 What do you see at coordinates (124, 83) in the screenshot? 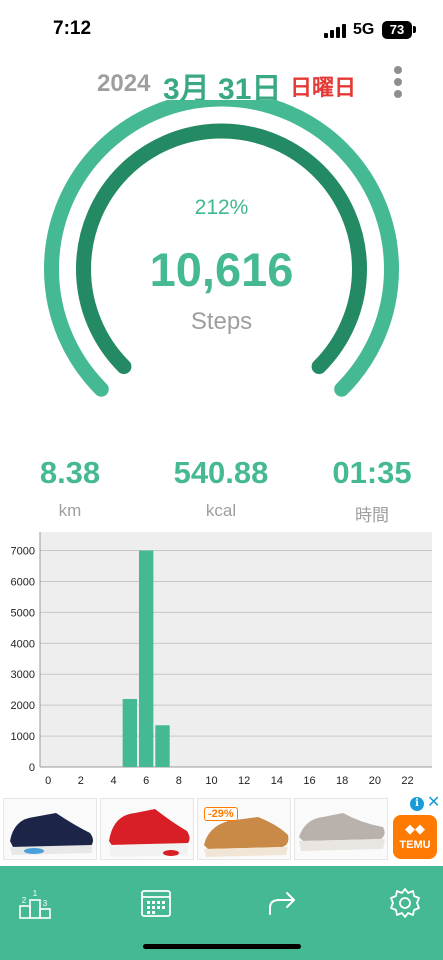
I see `date-year: 2024` at bounding box center [124, 83].